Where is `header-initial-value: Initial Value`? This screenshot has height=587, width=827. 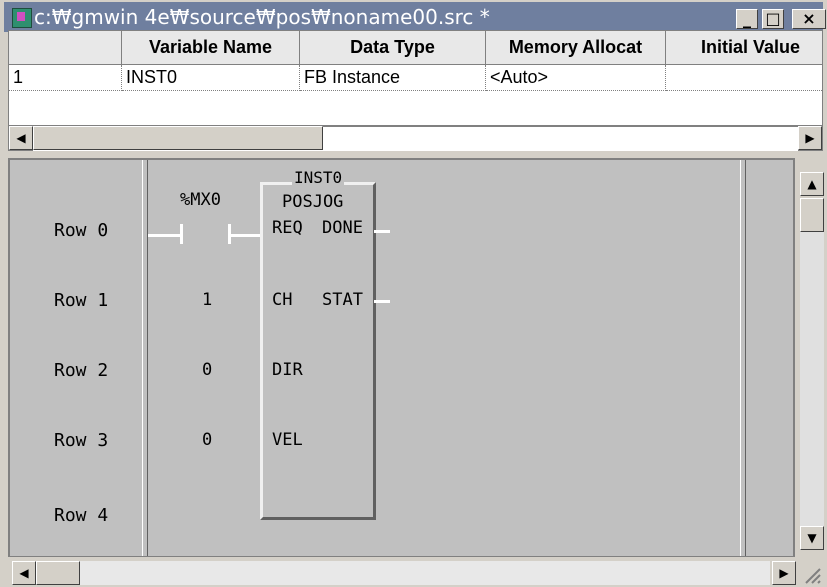 header-initial-value: Initial Value is located at coordinates (744, 48).